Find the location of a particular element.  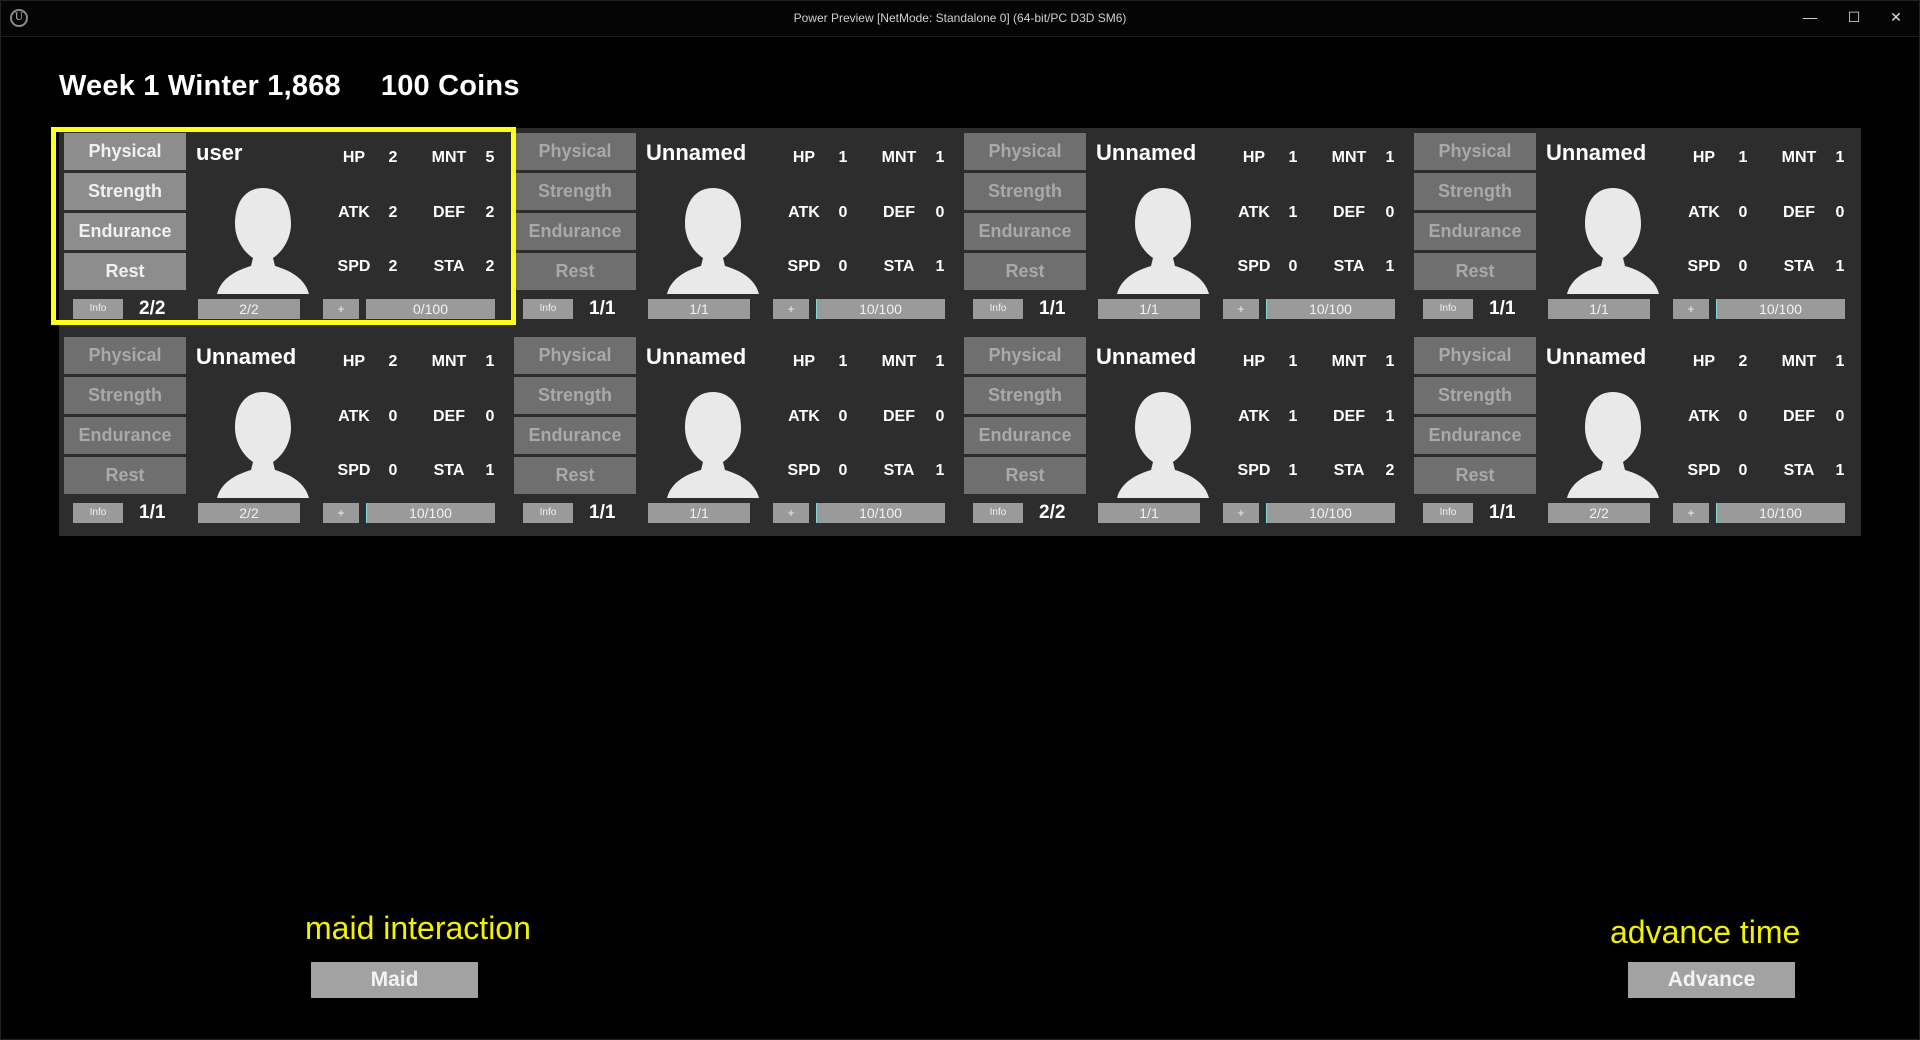

stat-value-atk: 0 is located at coordinates (1743, 212).